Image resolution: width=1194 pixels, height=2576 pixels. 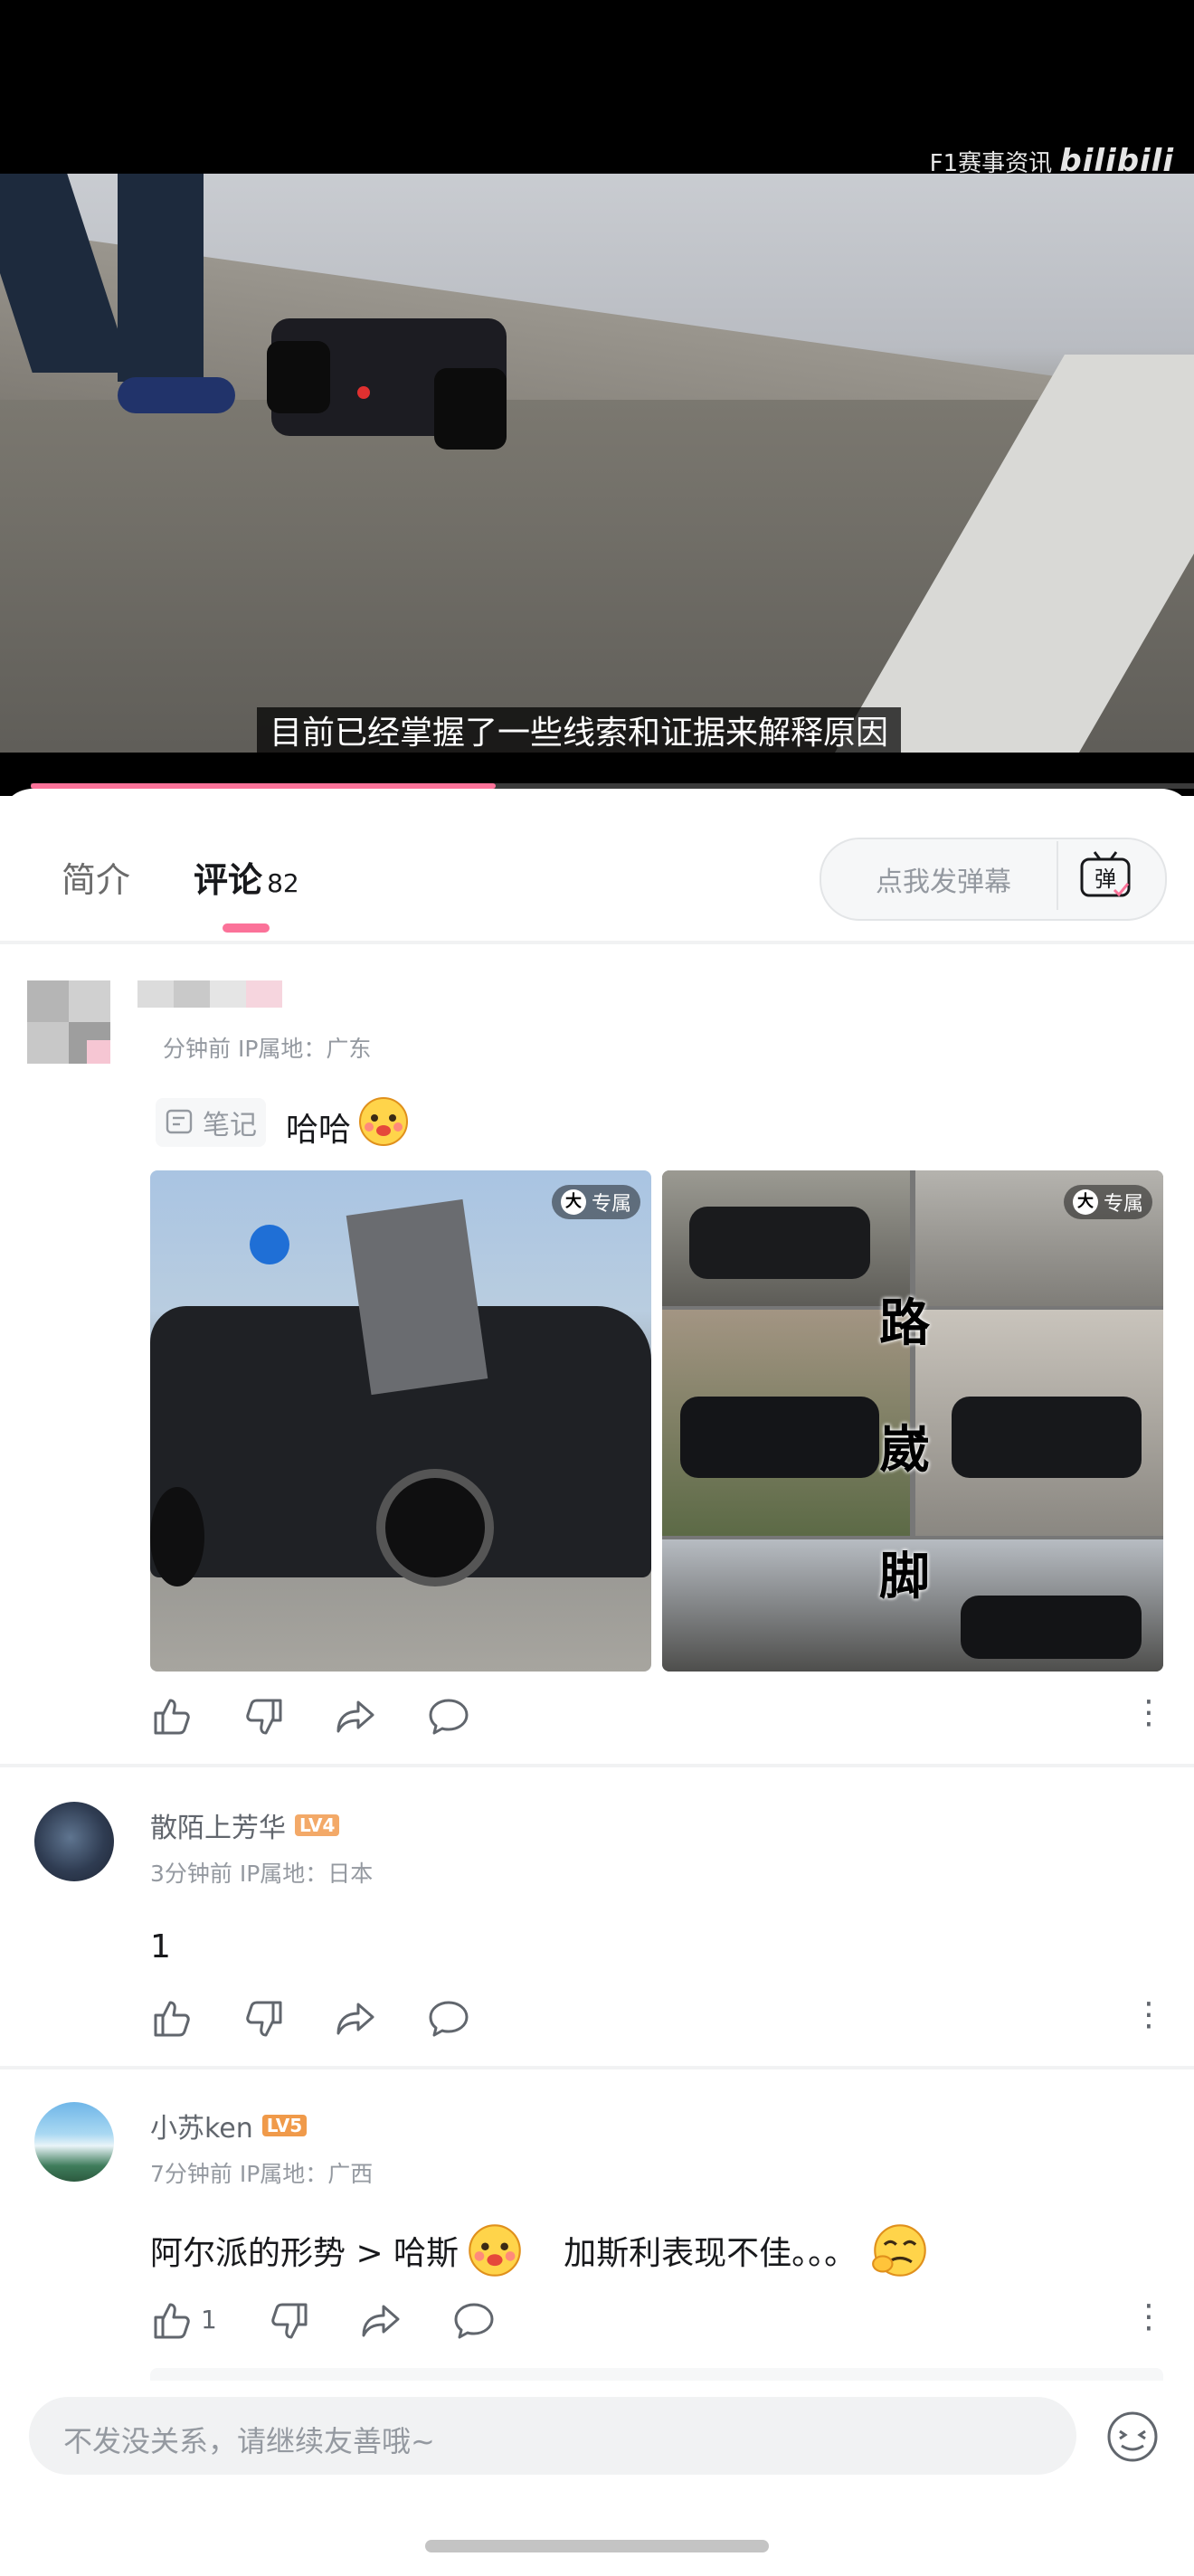 What do you see at coordinates (711, 2253) in the screenshot?
I see `comment-text: 加斯利表现不佳。。。` at bounding box center [711, 2253].